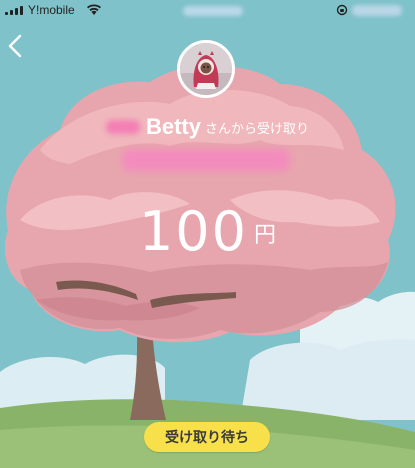 The width and height of the screenshot is (415, 468). I want to click on avatar-photo, so click(206, 69).